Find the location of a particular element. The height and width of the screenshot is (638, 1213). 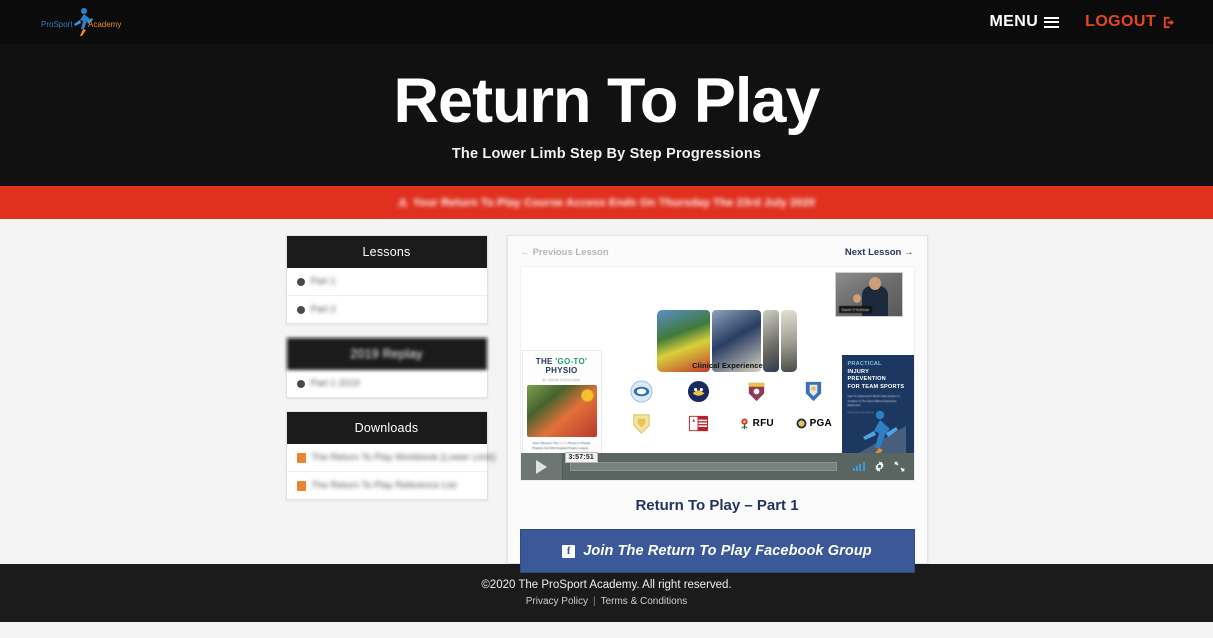

progress-bar-container: 3:57:51 is located at coordinates (703, 466).